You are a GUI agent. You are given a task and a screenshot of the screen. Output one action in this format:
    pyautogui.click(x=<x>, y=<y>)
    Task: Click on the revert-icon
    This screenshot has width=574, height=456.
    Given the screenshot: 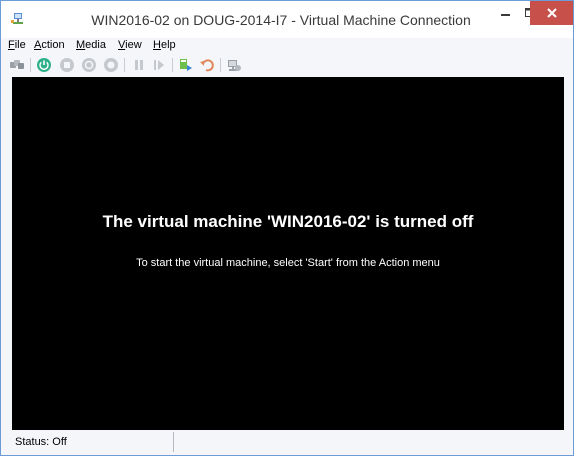 What is the action you would take?
    pyautogui.click(x=207, y=65)
    